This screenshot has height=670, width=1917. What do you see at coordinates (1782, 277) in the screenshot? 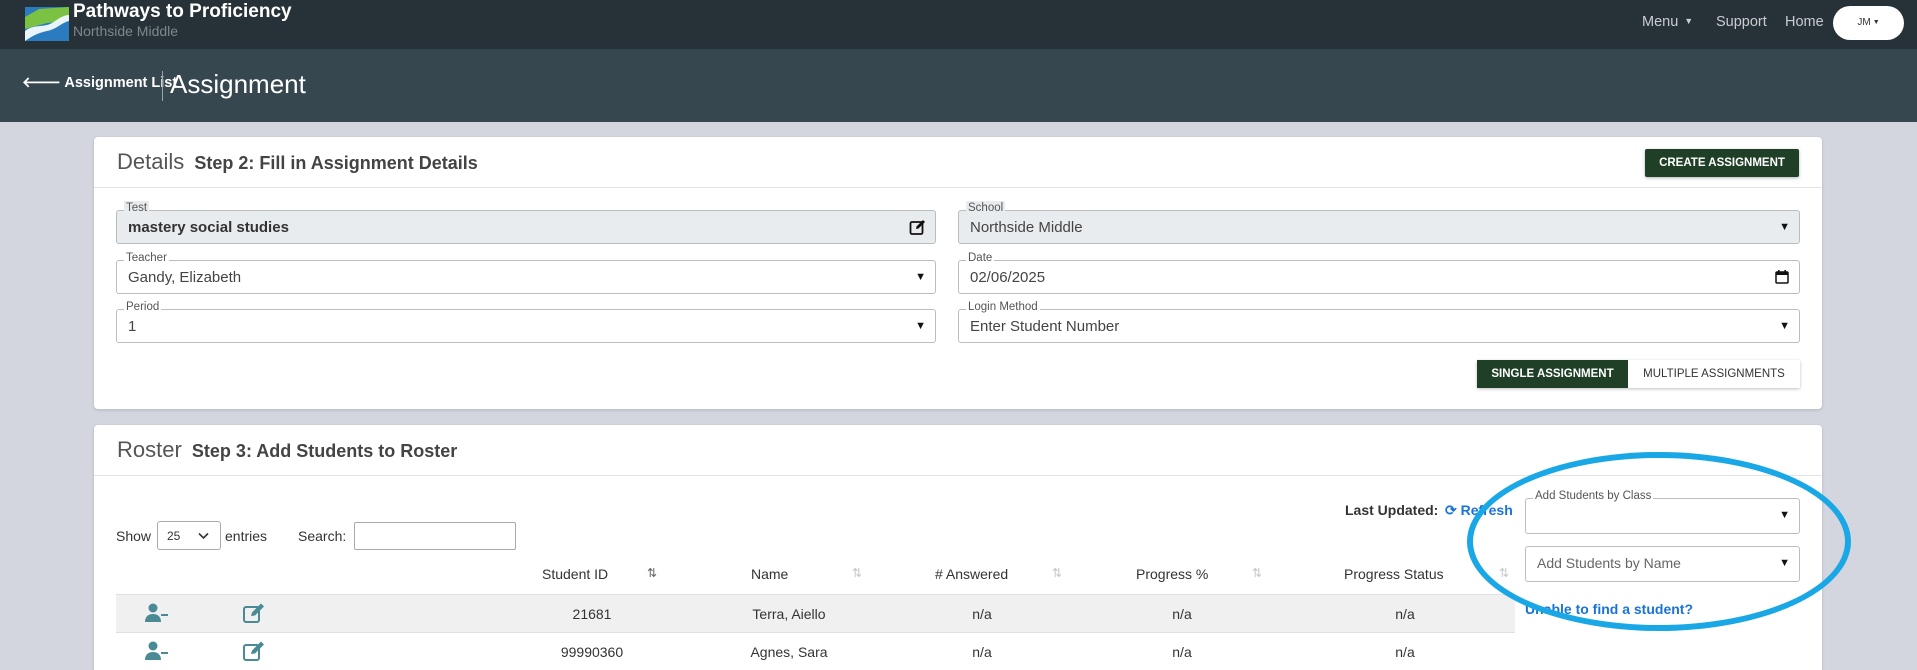
I see `calendar-icon` at bounding box center [1782, 277].